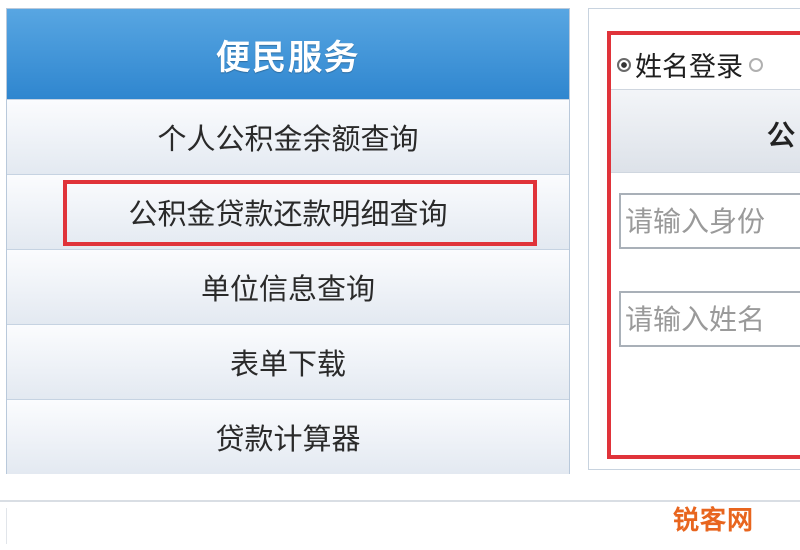 This screenshot has width=800, height=550. I want to click on menu-item-balance-query: 个人公积金余额查询, so click(288, 136).